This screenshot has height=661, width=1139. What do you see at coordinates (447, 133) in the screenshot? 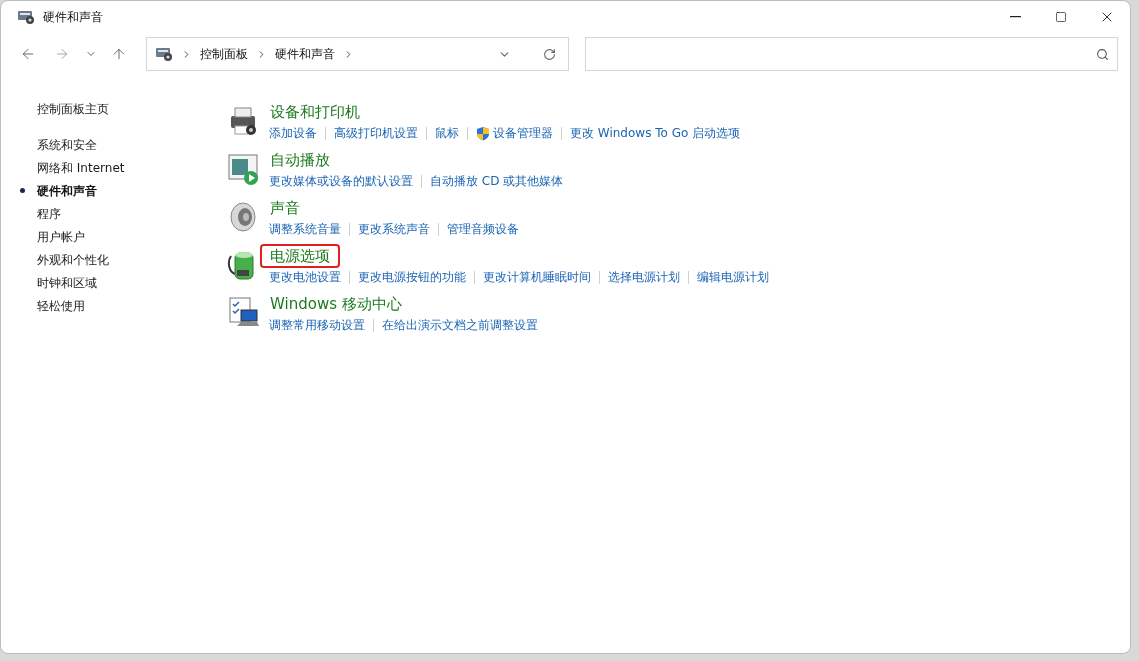
I see `task-link: 鼠标` at bounding box center [447, 133].